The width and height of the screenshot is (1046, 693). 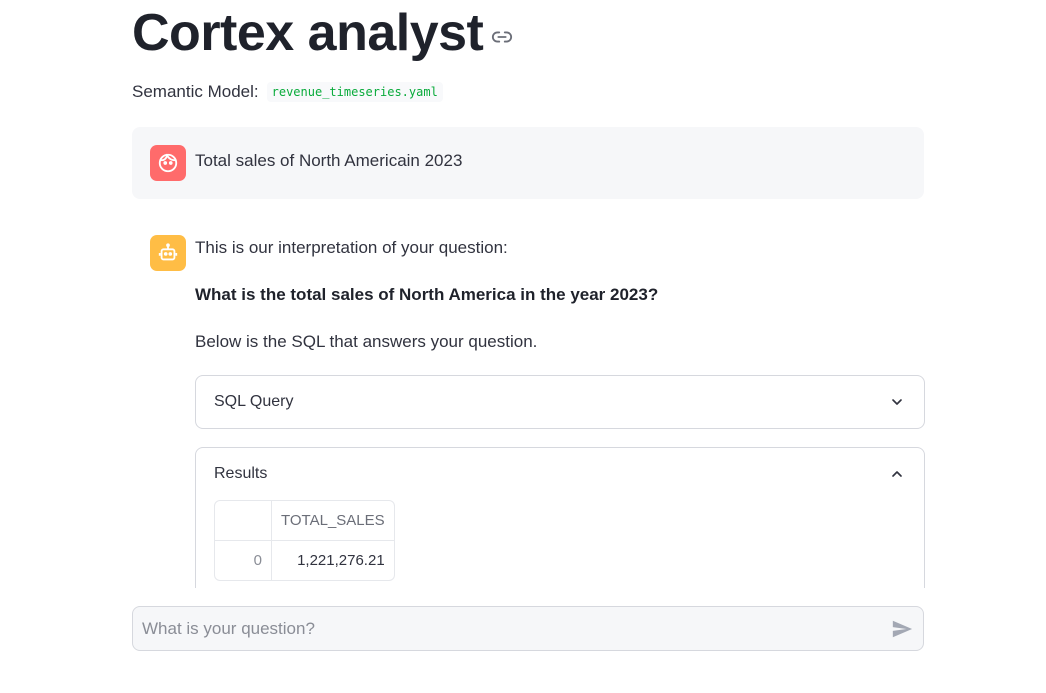 What do you see at coordinates (195, 91) in the screenshot?
I see `semantic-model-label: Semantic Model:` at bounding box center [195, 91].